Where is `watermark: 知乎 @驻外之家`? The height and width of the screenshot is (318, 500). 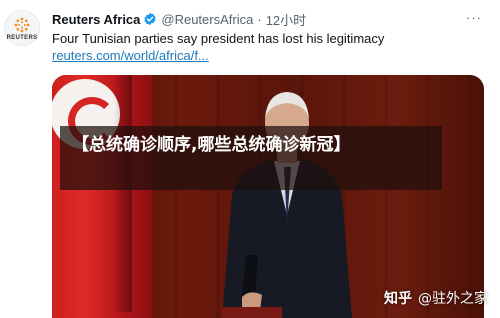 watermark: 知乎 @驻外之家 is located at coordinates (436, 298).